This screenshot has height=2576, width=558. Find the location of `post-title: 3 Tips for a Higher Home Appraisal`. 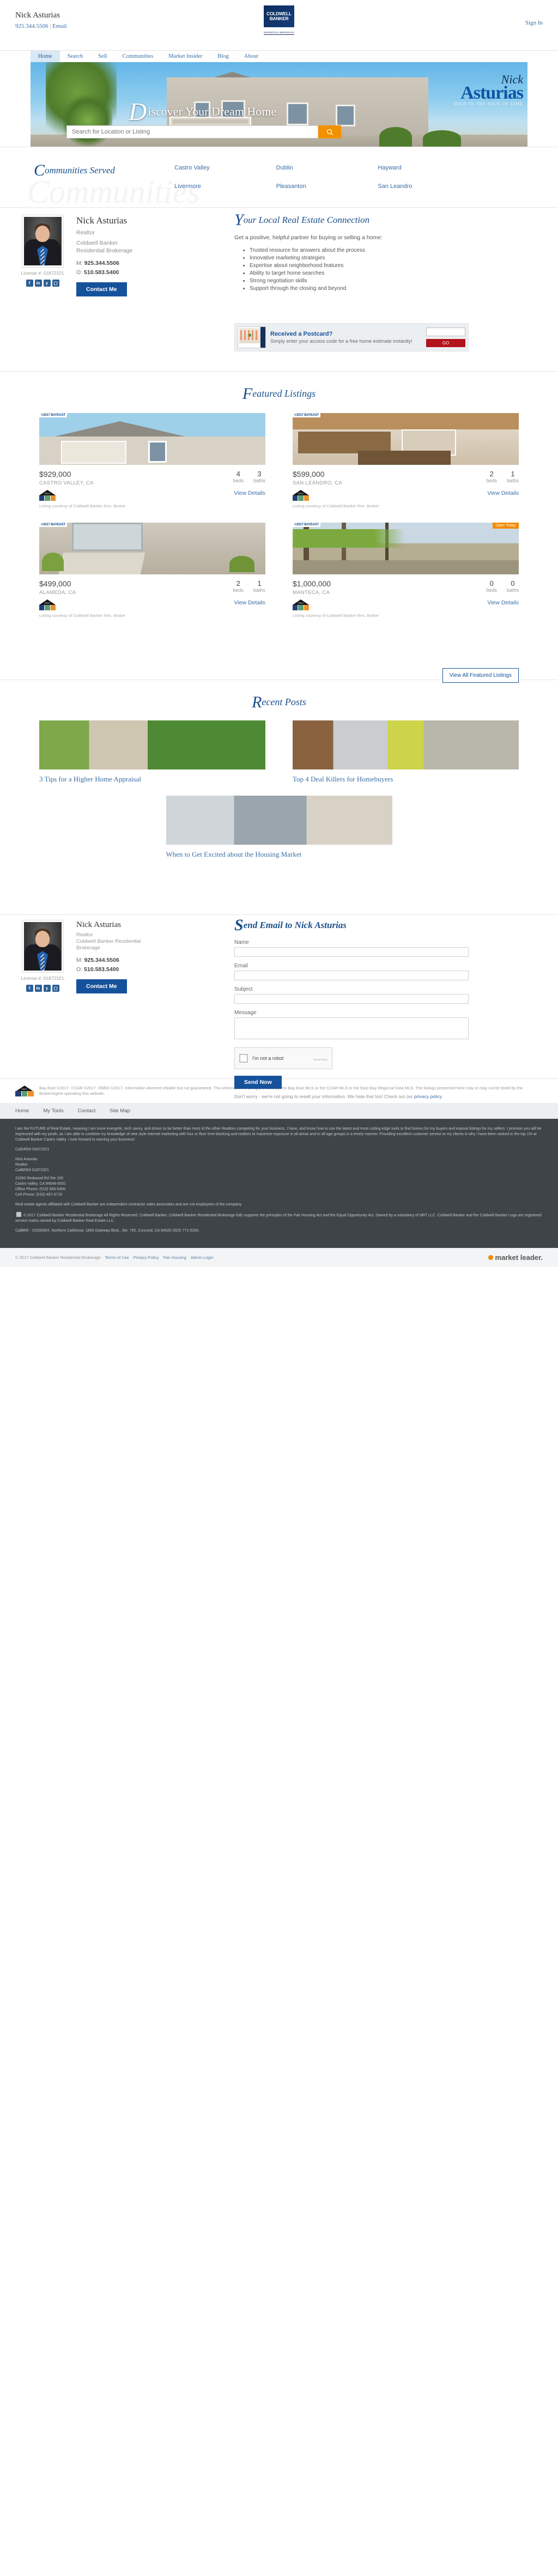

post-title: 3 Tips for a Higher Home Appraisal is located at coordinates (152, 779).